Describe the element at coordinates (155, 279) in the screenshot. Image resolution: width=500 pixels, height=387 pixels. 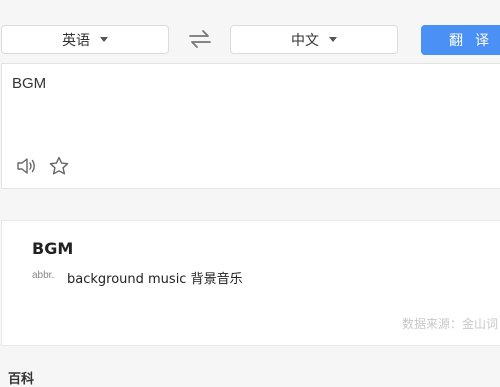
I see `result-definition: background music 背景音乐` at that location.